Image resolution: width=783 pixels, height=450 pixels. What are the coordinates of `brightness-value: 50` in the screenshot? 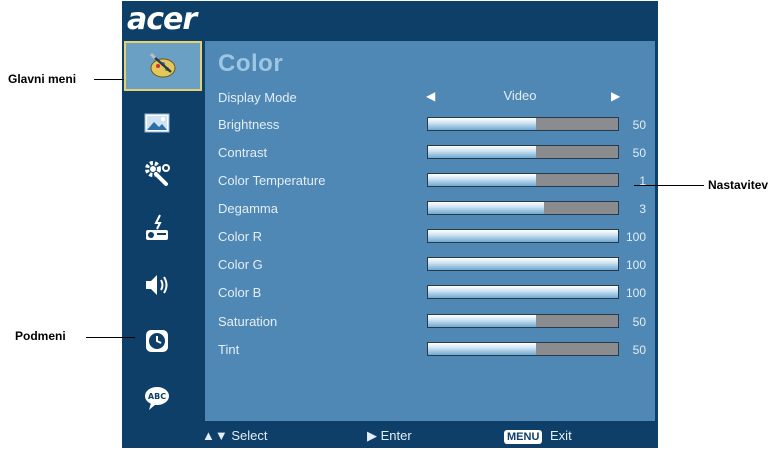 It's located at (639, 125).